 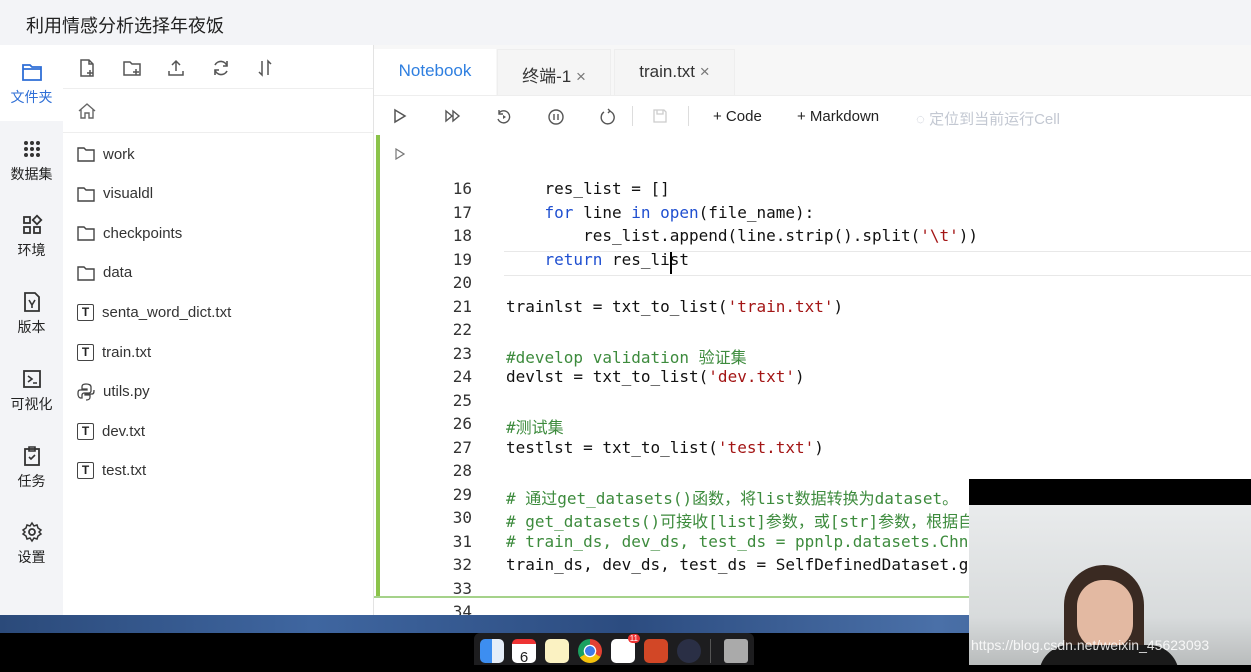 I want to click on code-text: #develop validation 验证集, so click(x=626, y=356).